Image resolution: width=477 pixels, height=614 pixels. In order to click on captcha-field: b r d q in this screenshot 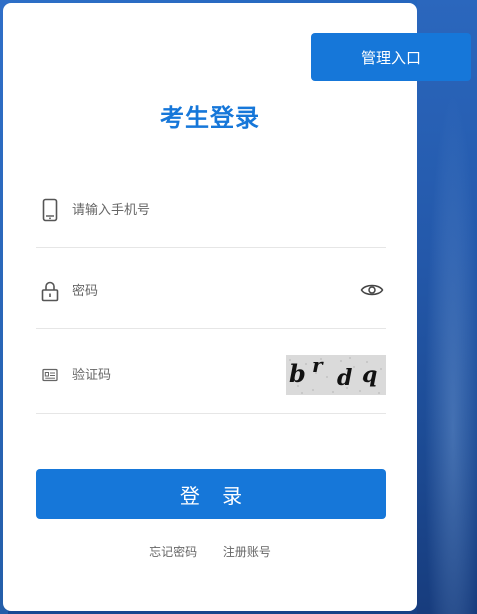, I will do `click(211, 381)`.